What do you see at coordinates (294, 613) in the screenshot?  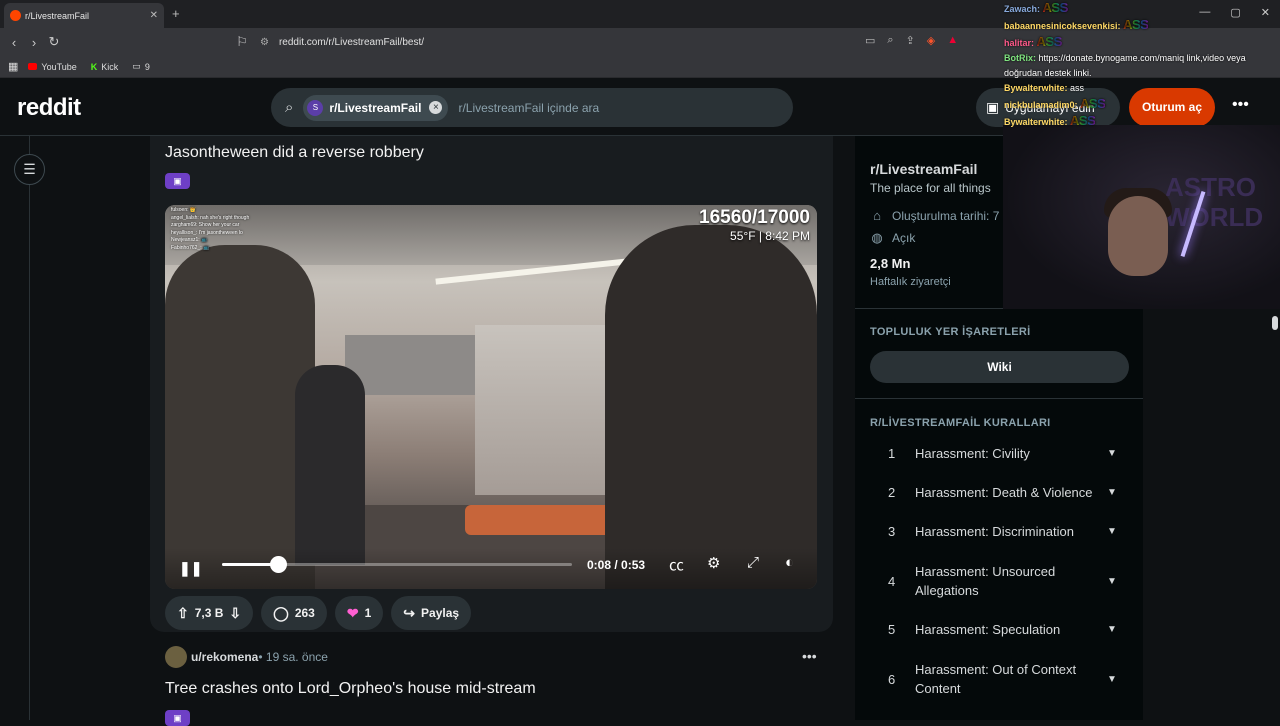 I see `comments-button: ◯ 263` at bounding box center [294, 613].